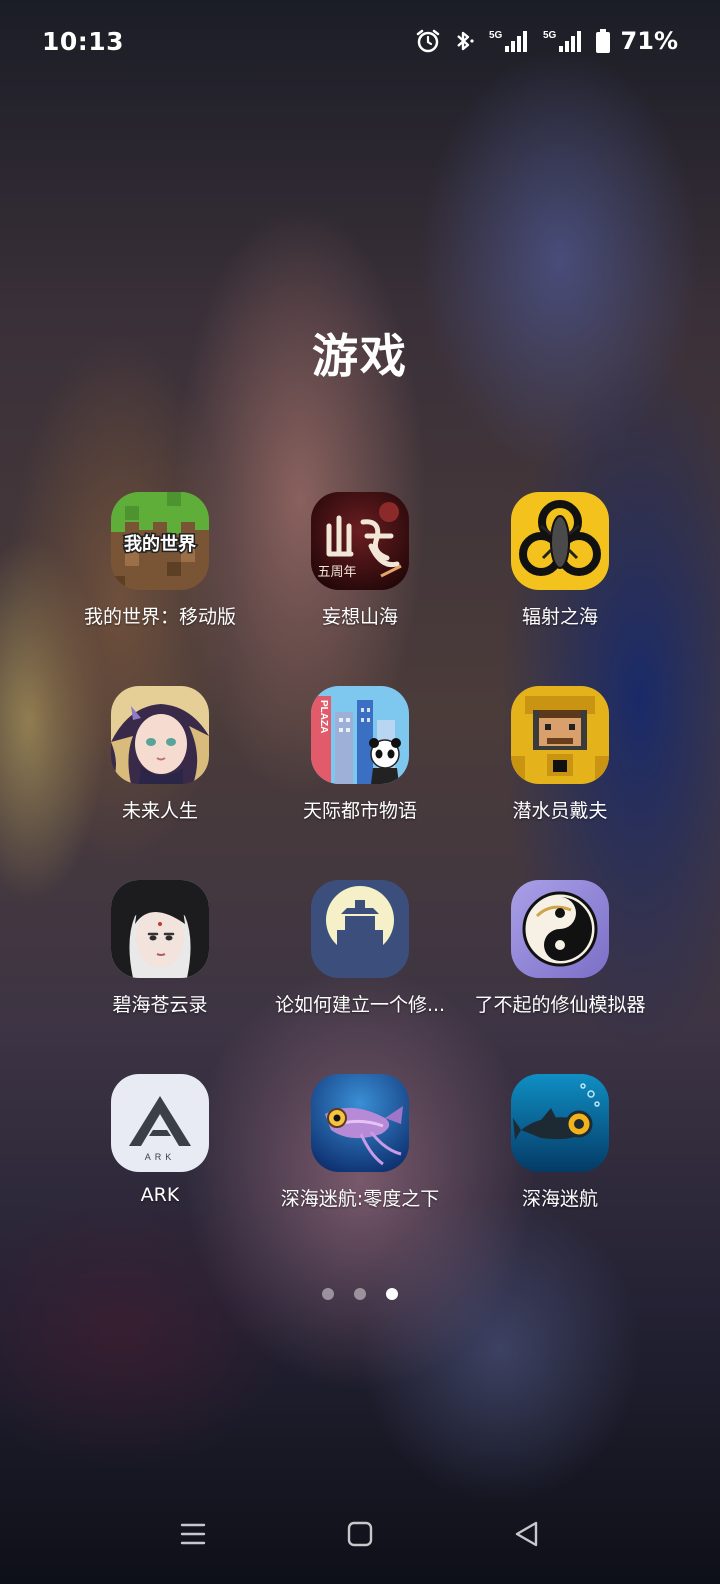 This screenshot has width=720, height=1584. Describe the element at coordinates (160, 1005) in the screenshot. I see `app-label: 碧海苍云录` at that location.